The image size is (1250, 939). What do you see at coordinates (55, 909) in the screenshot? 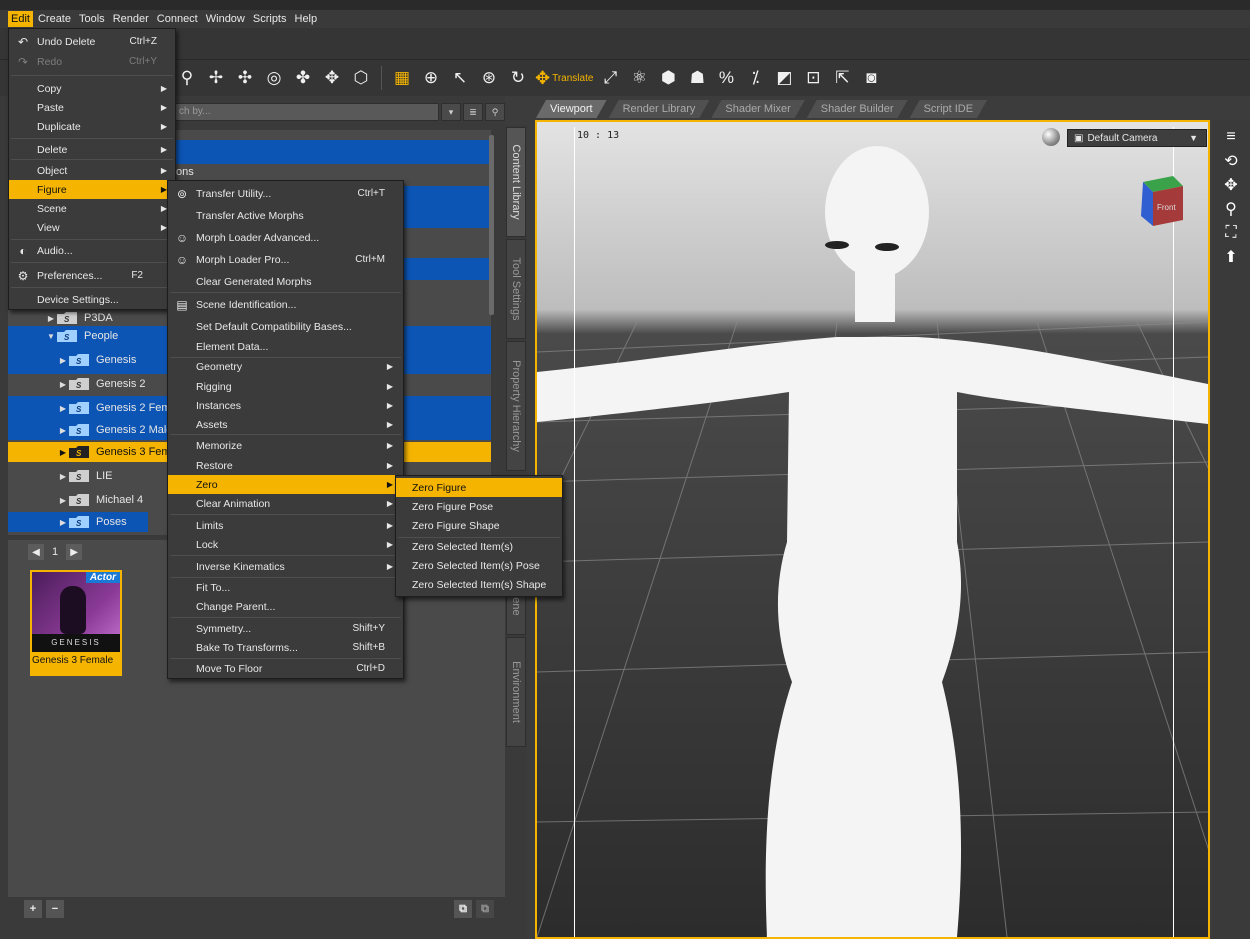
I see `remove-icon: −` at bounding box center [55, 909].